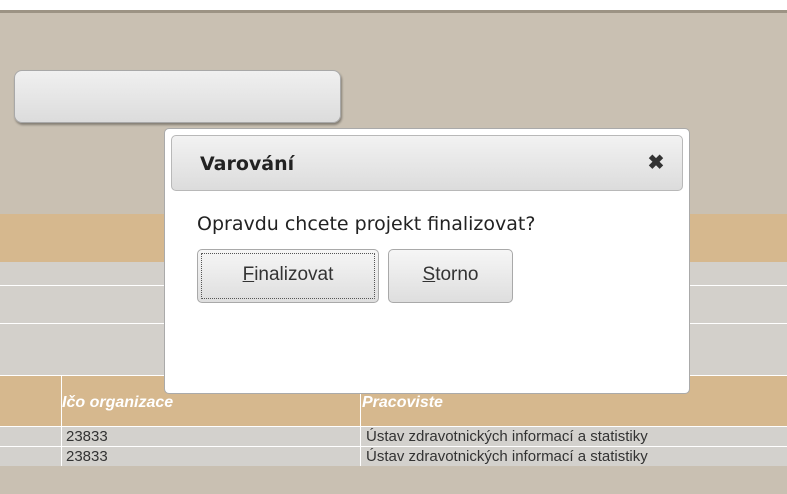 This screenshot has width=787, height=494. I want to click on background-button, so click(177, 96).